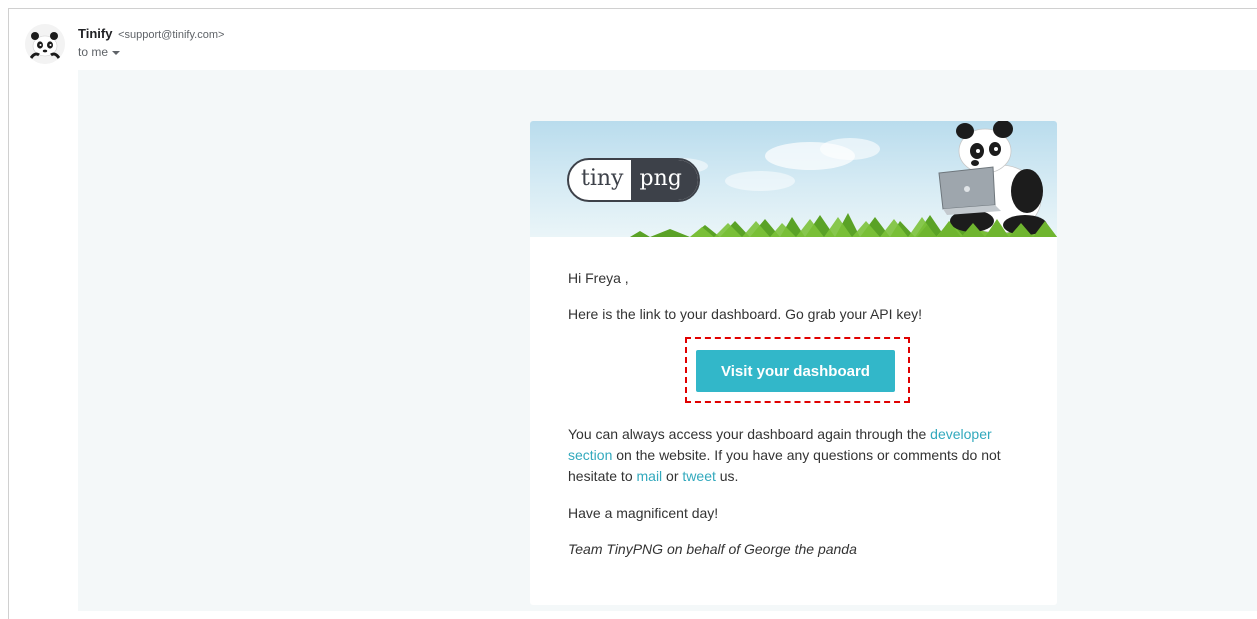 Image resolution: width=1257 pixels, height=619 pixels. What do you see at coordinates (93, 52) in the screenshot?
I see `recipient-label: to me` at bounding box center [93, 52].